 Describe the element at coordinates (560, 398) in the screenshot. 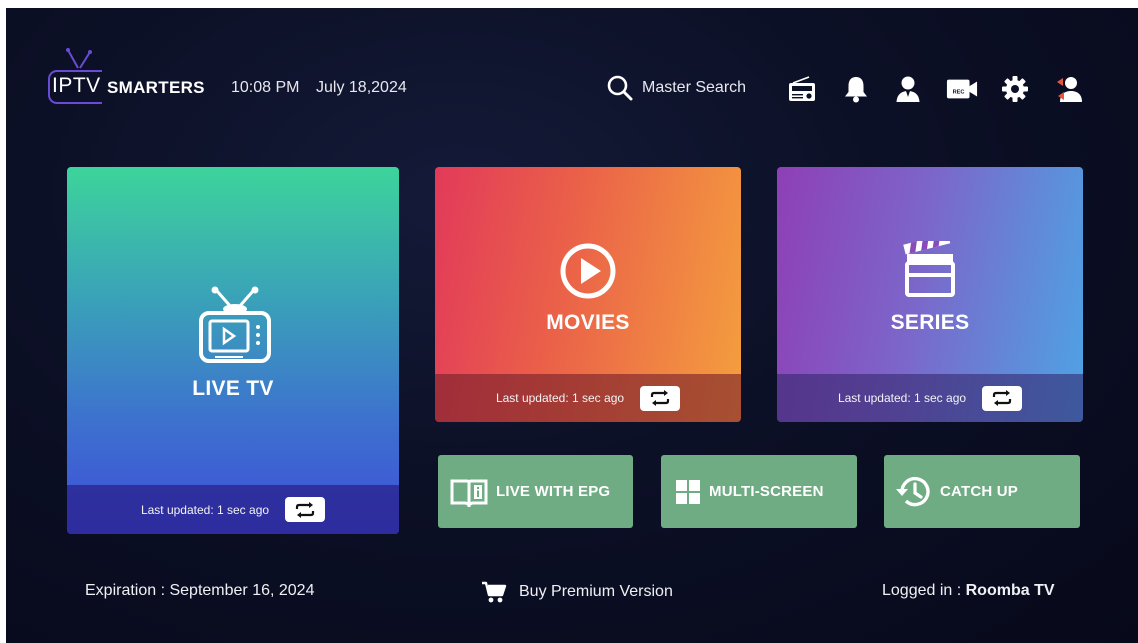

I see `movies-last-updated: Last updated: 1 sec ago` at that location.